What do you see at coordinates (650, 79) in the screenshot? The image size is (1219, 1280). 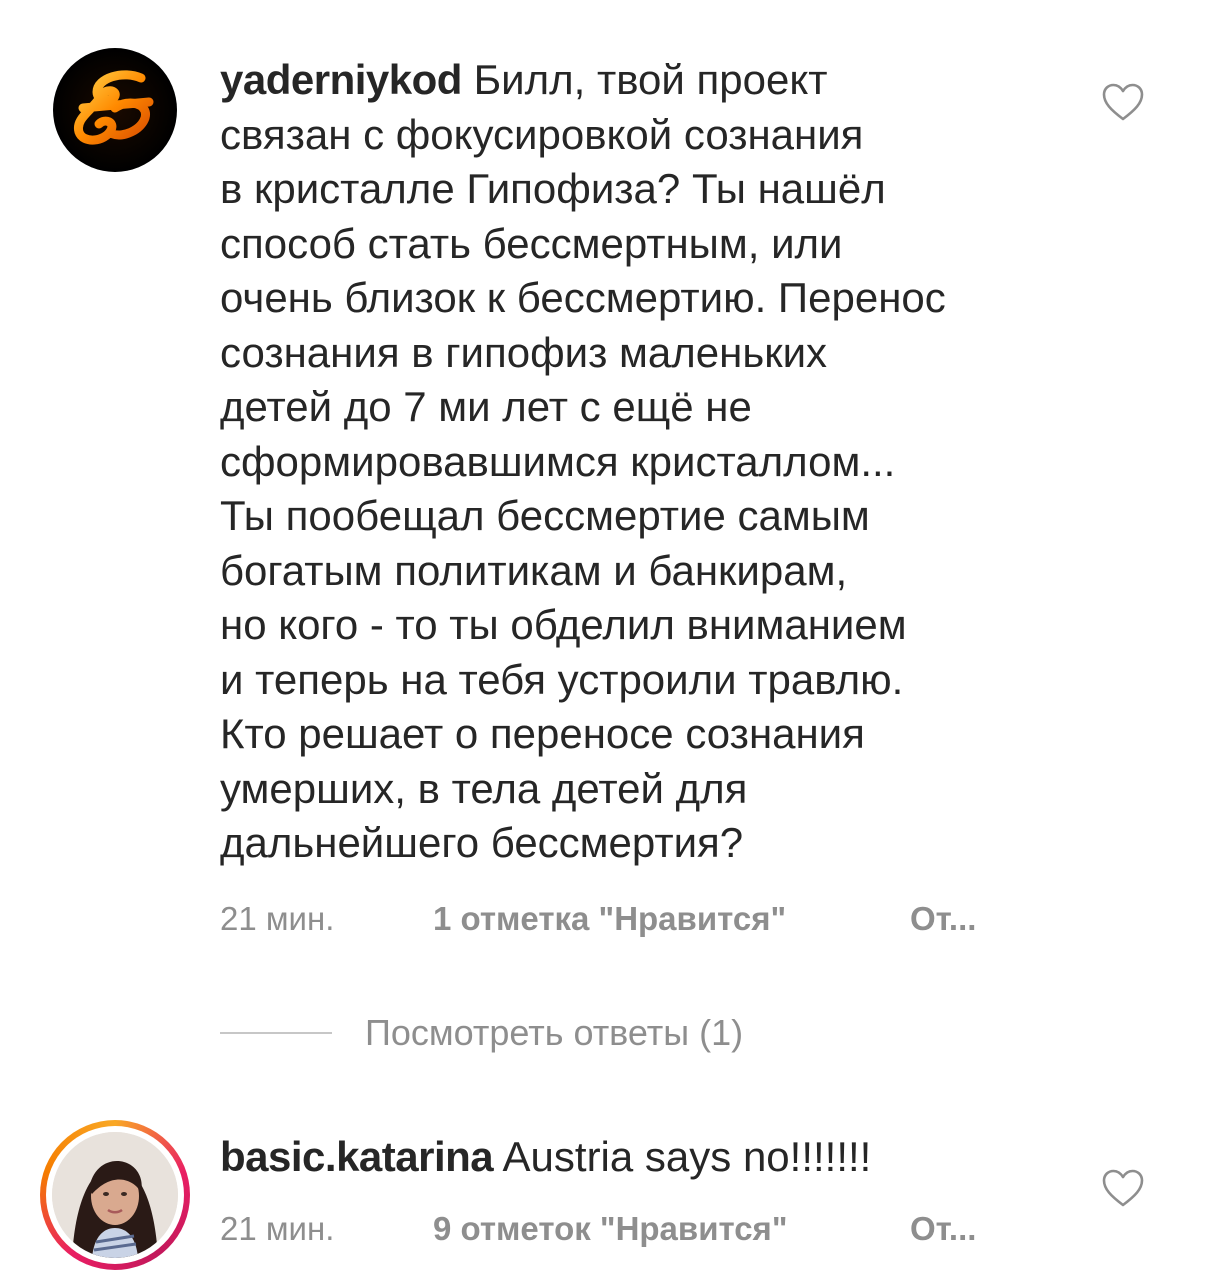 I see `comment-line: Билл, твой проект` at bounding box center [650, 79].